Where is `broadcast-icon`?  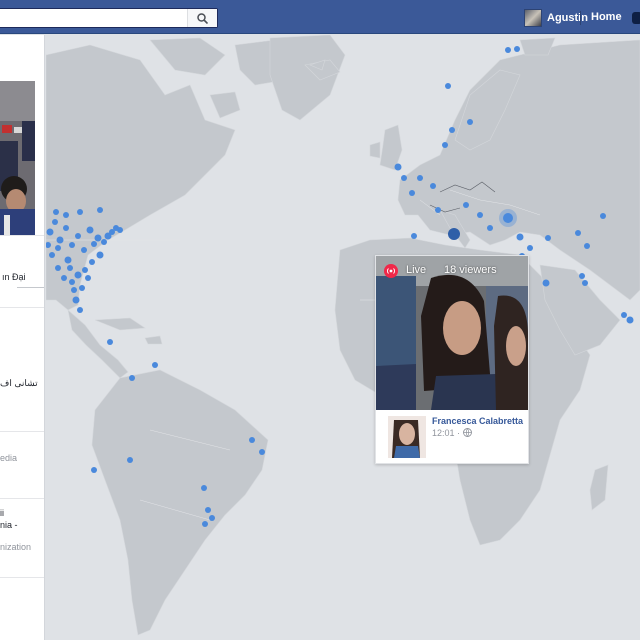
broadcast-icon is located at coordinates (391, 271).